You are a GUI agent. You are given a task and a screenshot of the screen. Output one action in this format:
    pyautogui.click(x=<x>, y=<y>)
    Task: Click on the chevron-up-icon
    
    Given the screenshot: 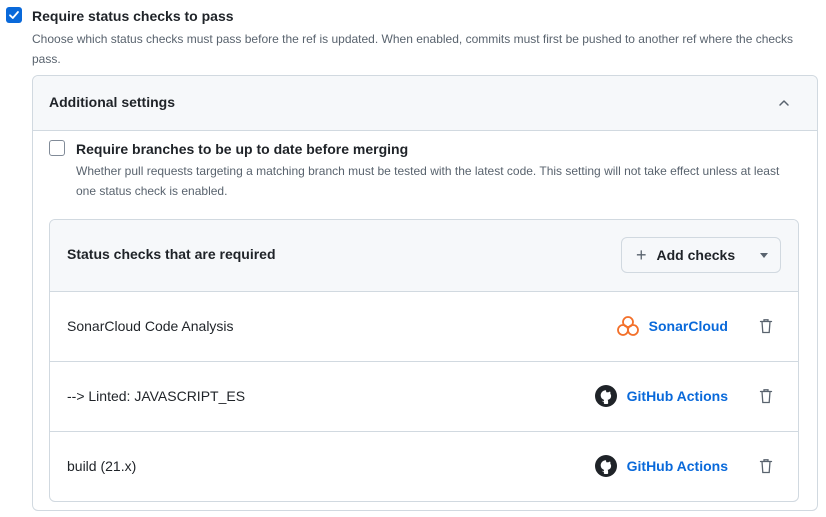 What is the action you would take?
    pyautogui.click(x=784, y=103)
    